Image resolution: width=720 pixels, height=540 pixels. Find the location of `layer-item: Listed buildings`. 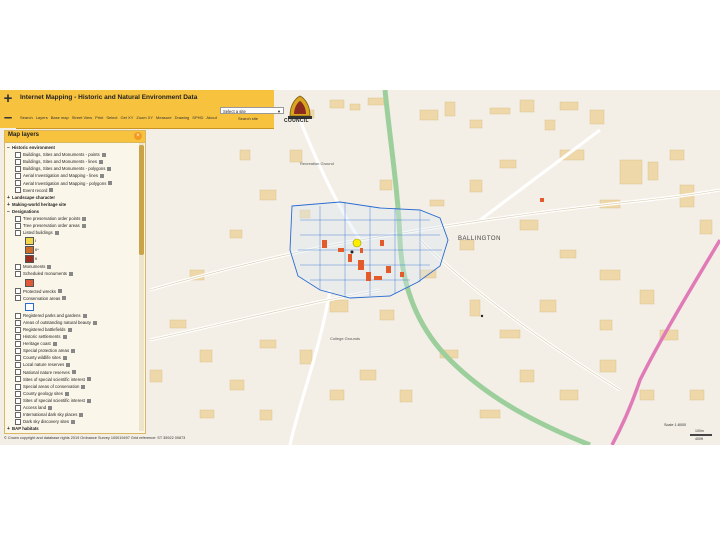

layer-item: Listed buildings is located at coordinates (37, 233).